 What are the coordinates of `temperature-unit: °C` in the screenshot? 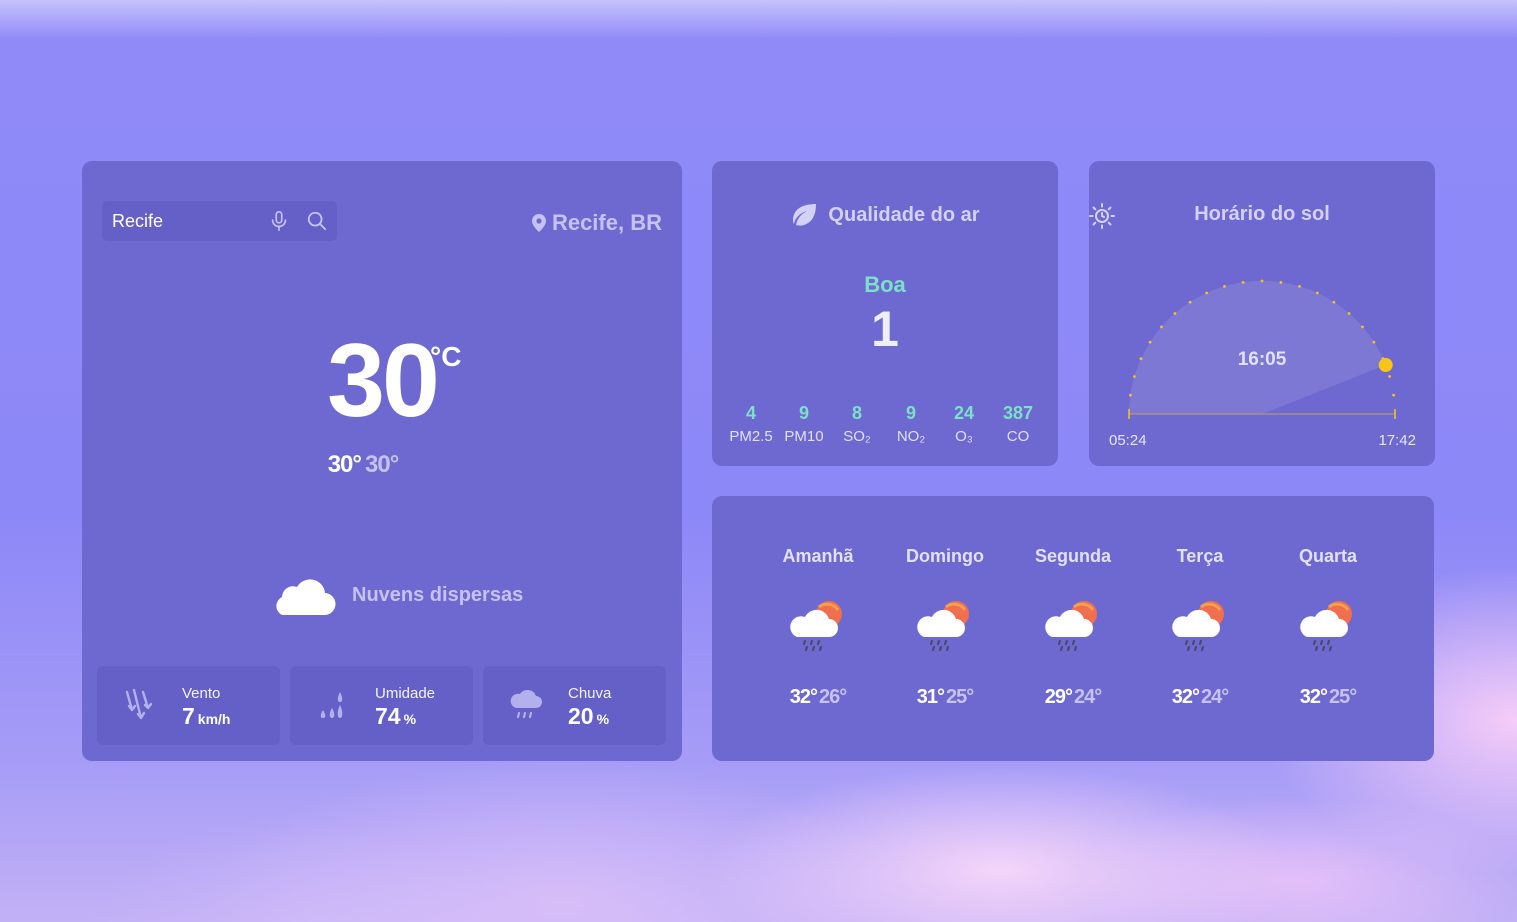 It's located at (446, 356).